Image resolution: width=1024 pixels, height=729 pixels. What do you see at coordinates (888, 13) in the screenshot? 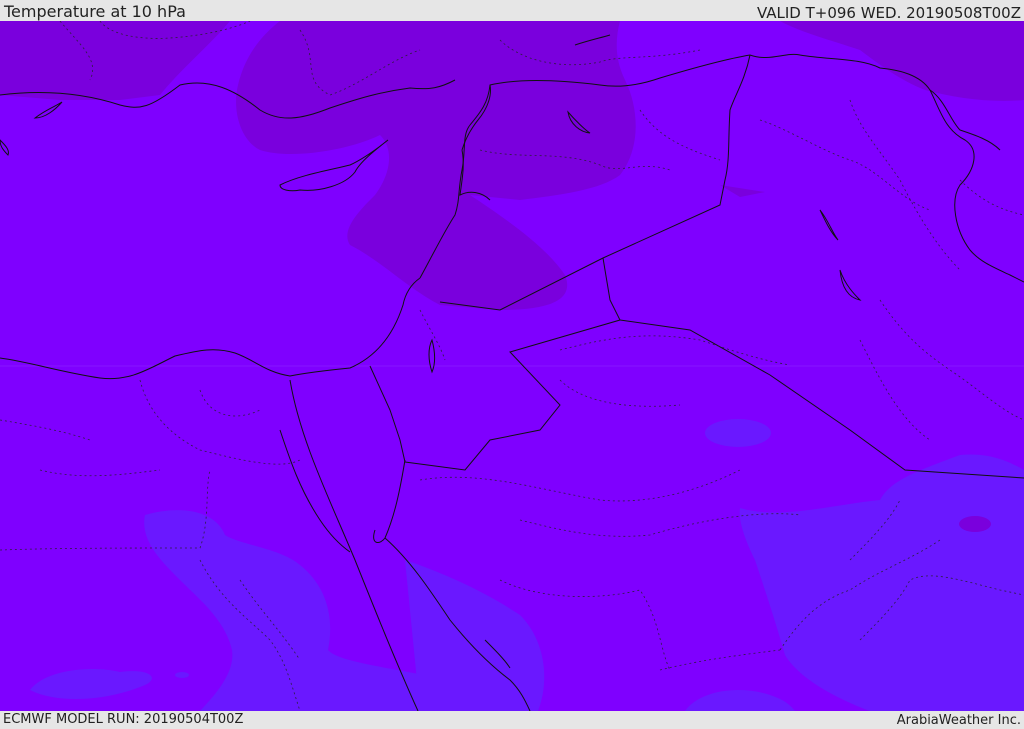
I see `valid-time-label: VALID T+096 WED. 20190508T00Z` at bounding box center [888, 13].